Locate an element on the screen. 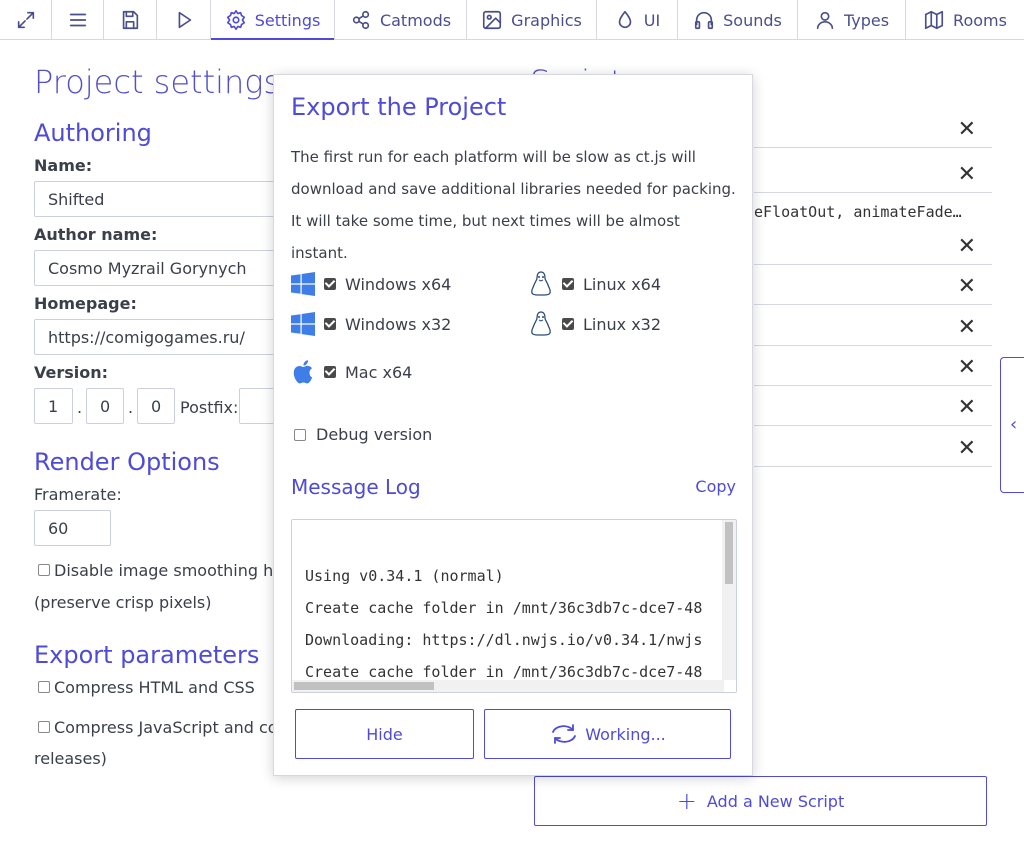 Image resolution: width=1024 pixels, height=850 pixels. tab-catmods: Catmods is located at coordinates (401, 20).